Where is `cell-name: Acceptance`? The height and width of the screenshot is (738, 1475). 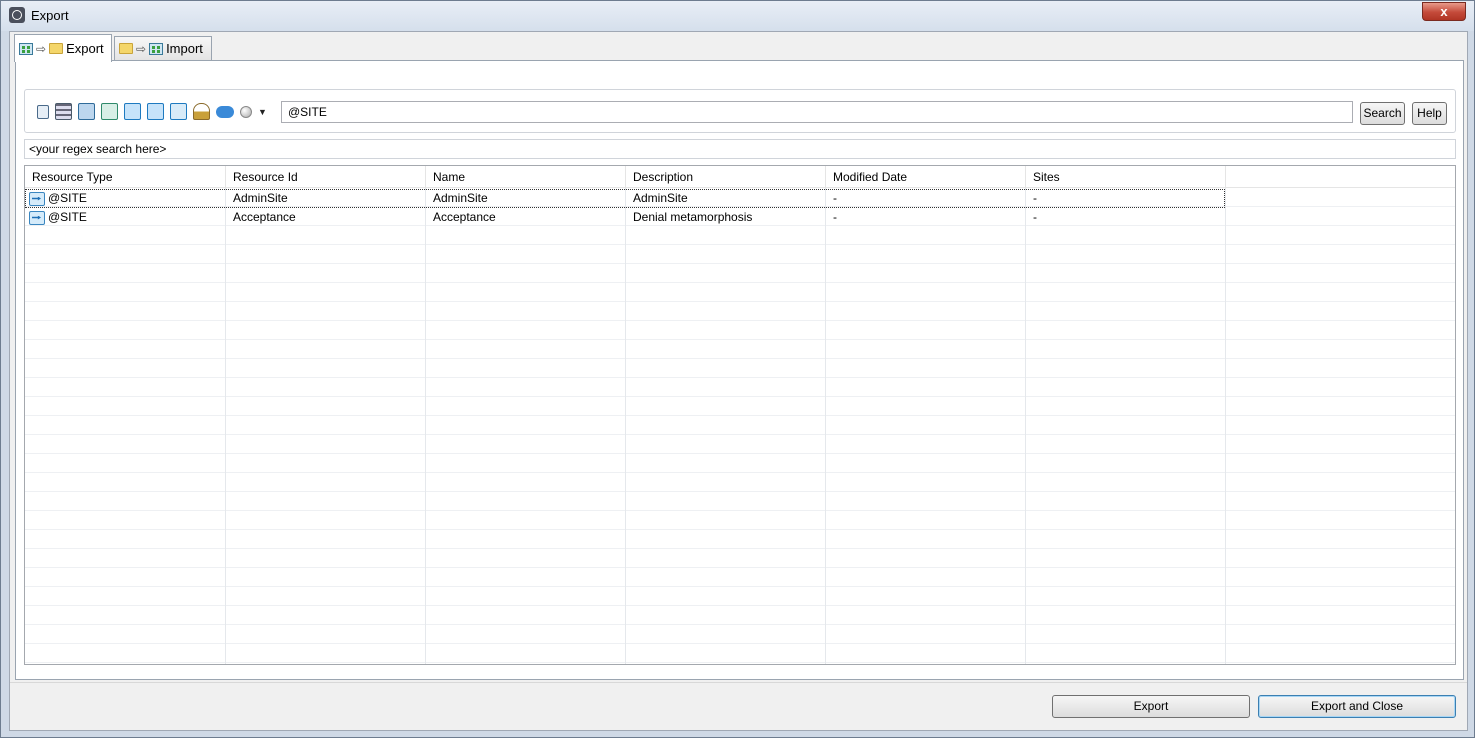
cell-name: Acceptance is located at coordinates (464, 217).